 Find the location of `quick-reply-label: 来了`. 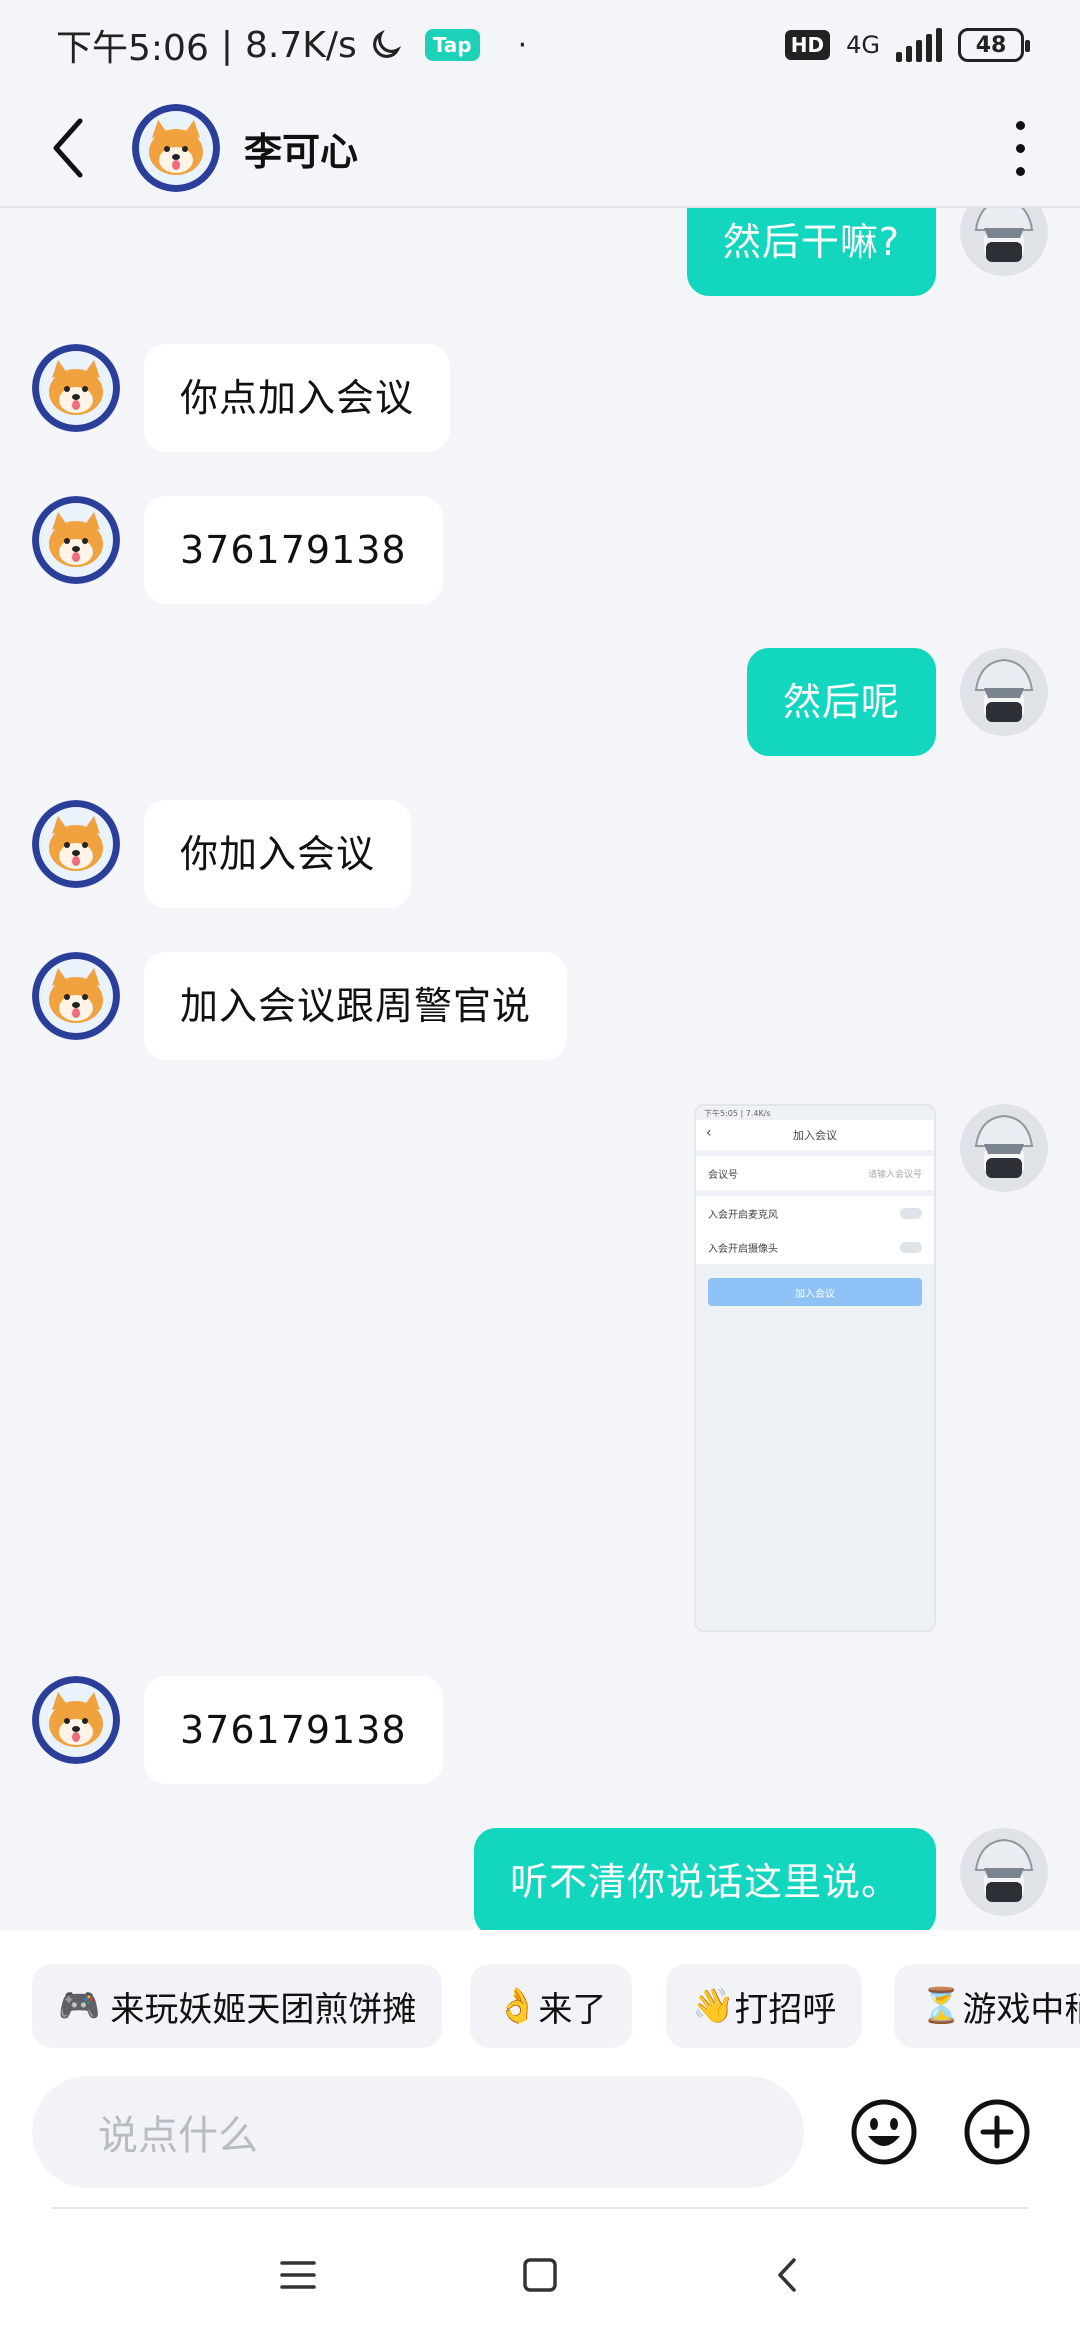

quick-reply-label: 来了 is located at coordinates (572, 2009).